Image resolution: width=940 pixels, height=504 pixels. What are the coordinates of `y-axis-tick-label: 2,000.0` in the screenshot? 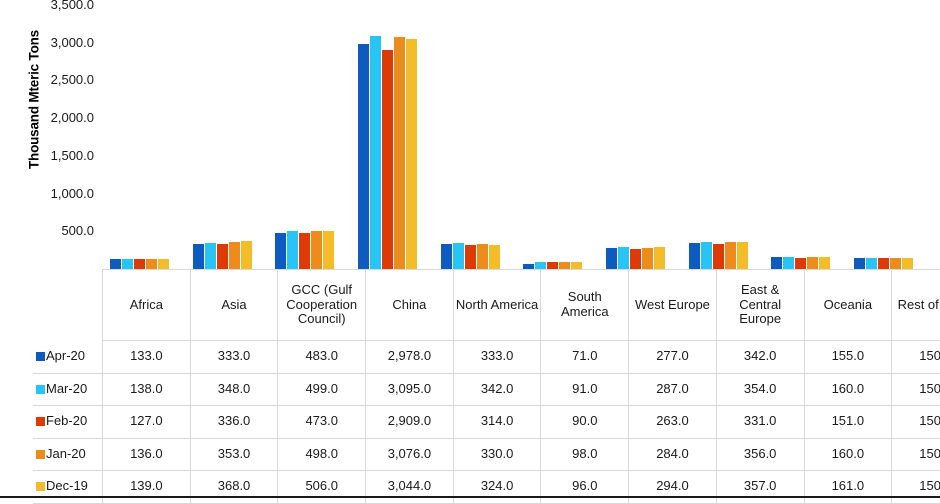 It's located at (72, 118).